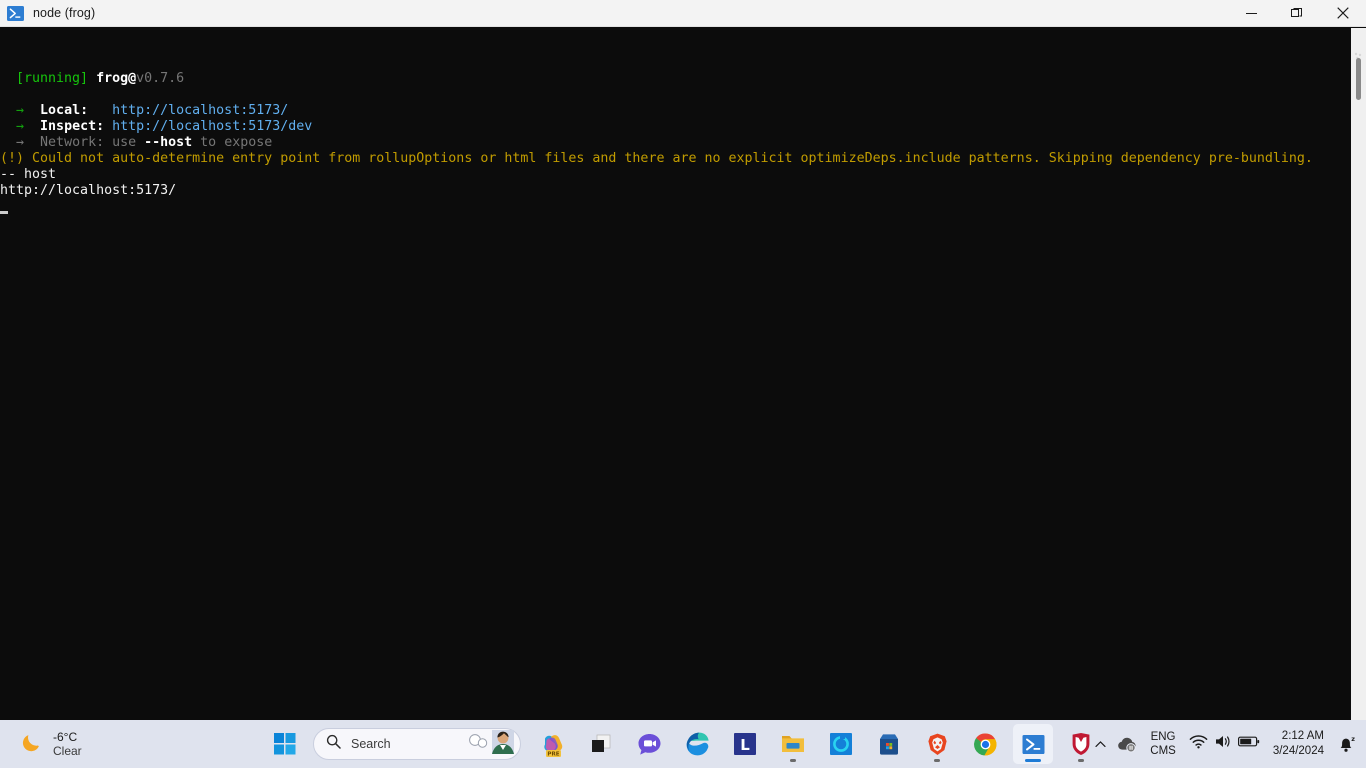 Image resolution: width=1366 pixels, height=768 pixels. Describe the element at coordinates (1358, 54) in the screenshot. I see `scrollbar-mark` at that location.